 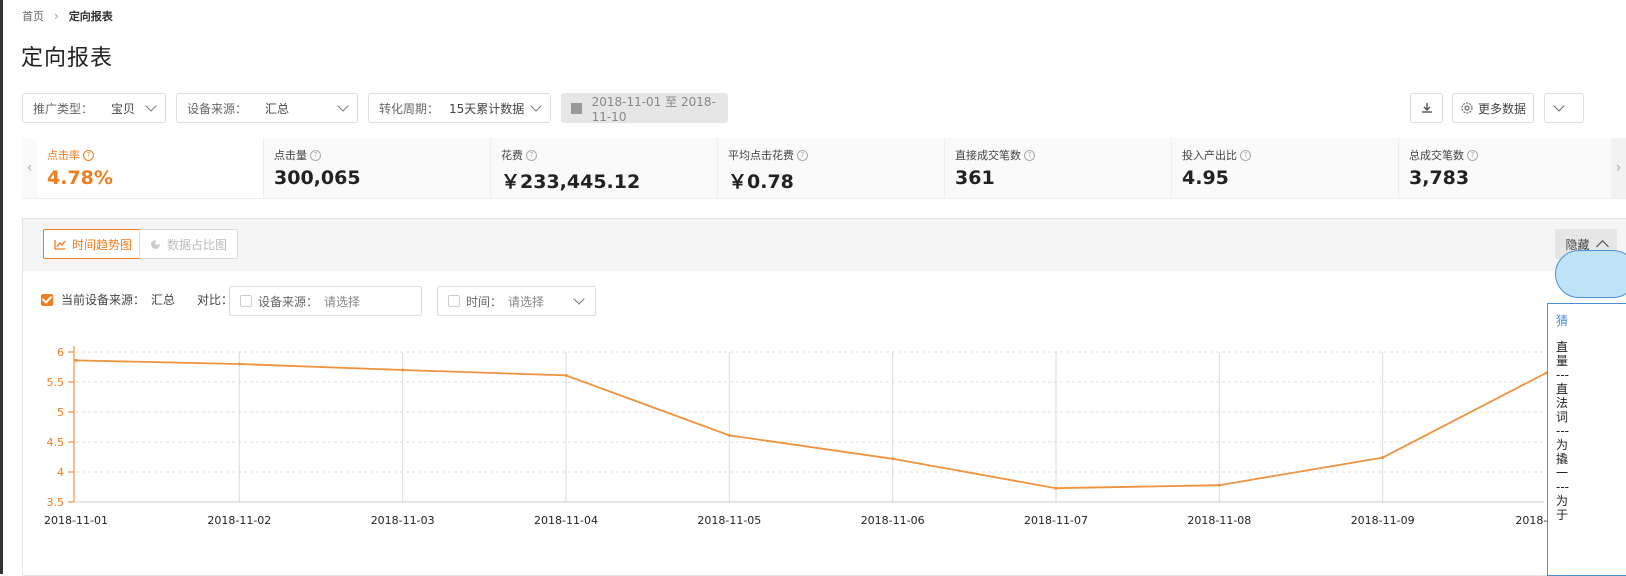 I want to click on tooltip-line: 量, so click(x=1562, y=361).